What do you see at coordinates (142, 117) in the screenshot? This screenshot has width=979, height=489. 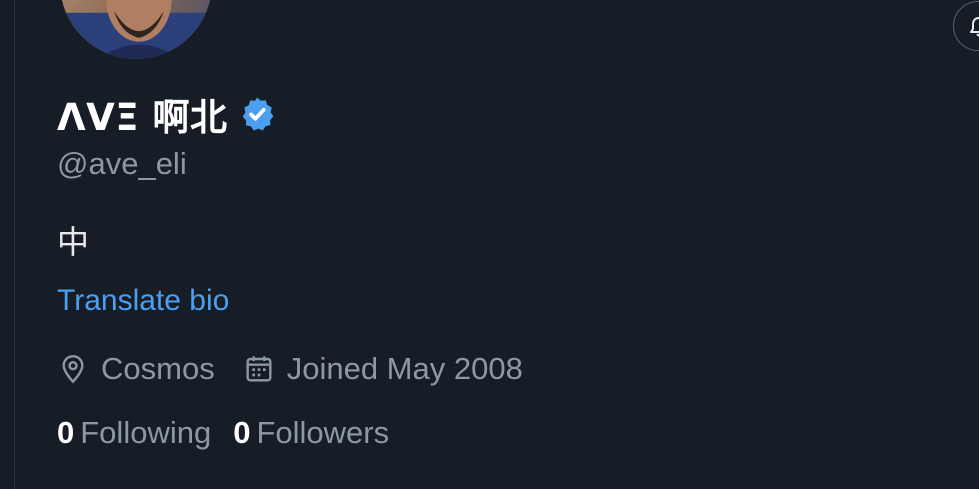 I see `display-name: ΛVΞ 啊北` at bounding box center [142, 117].